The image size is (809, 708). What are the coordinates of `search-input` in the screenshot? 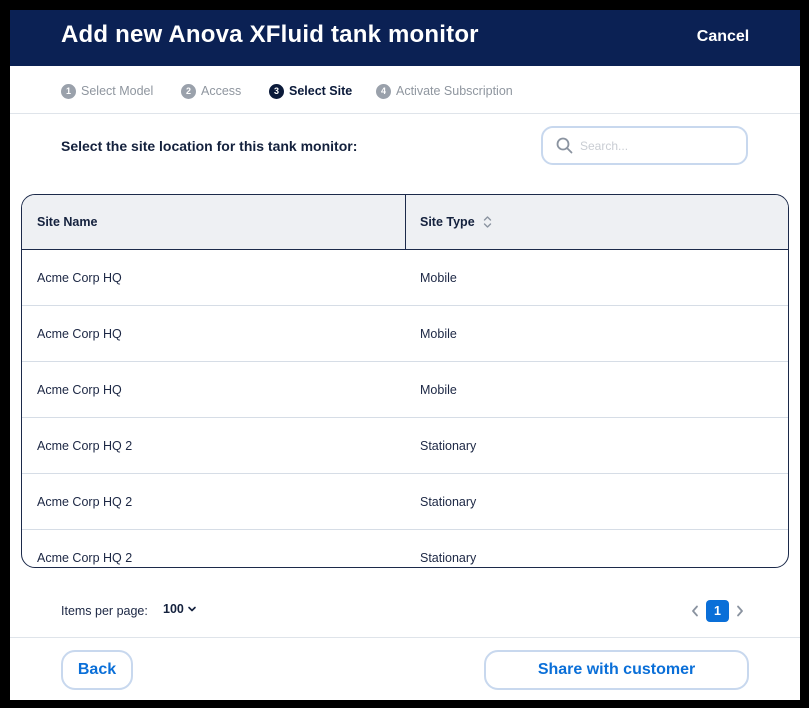 It's located at (655, 145).